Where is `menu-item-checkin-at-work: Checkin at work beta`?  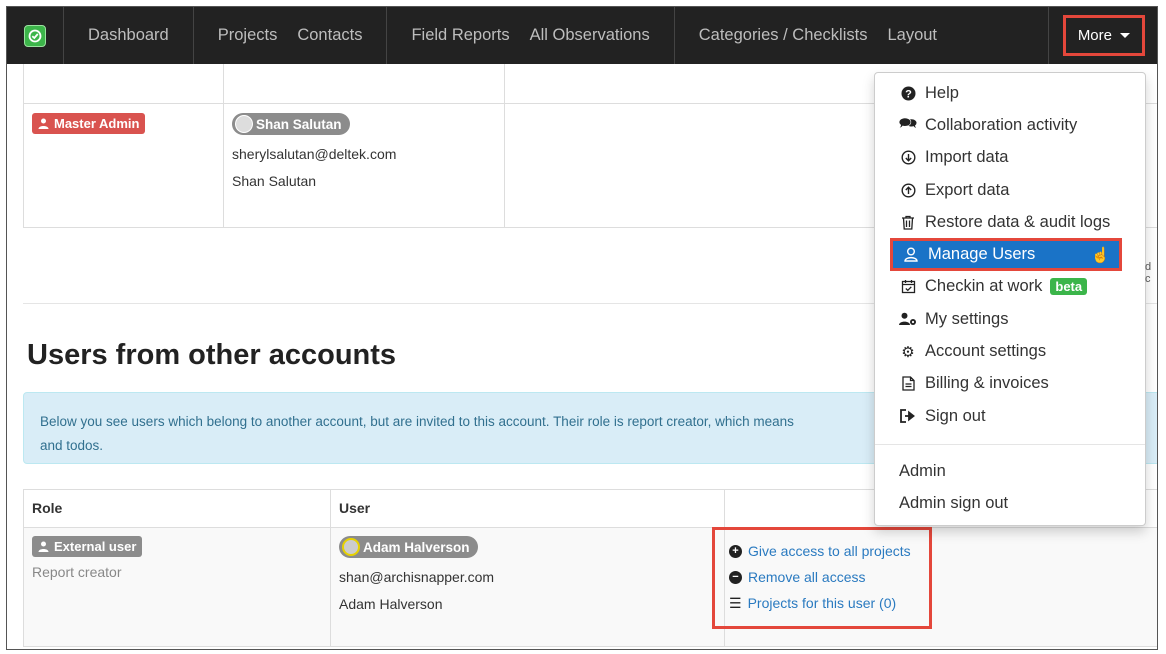 menu-item-checkin-at-work: Checkin at work beta is located at coordinates (1010, 287).